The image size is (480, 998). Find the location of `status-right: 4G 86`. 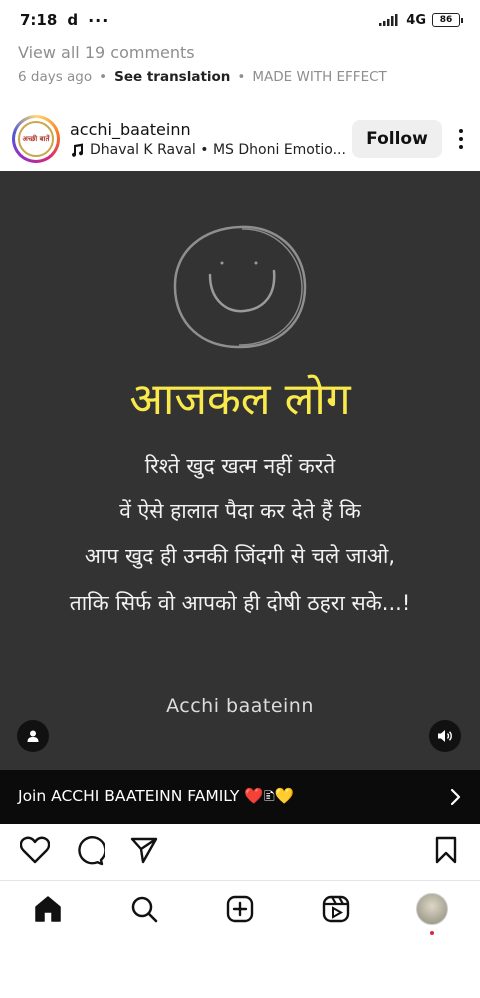

status-right: 4G 86 is located at coordinates (420, 20).